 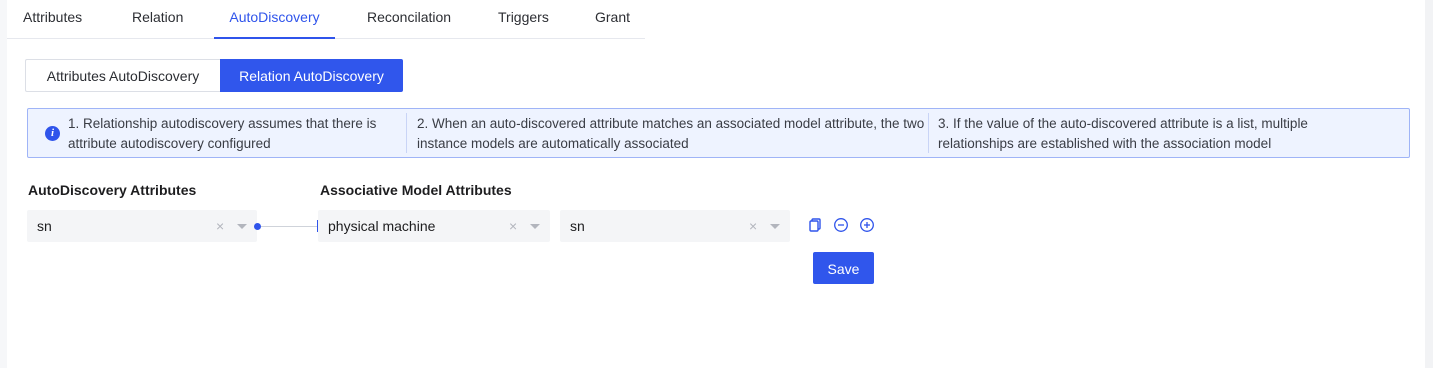 I want to click on plus-circle-icon, so click(x=867, y=225).